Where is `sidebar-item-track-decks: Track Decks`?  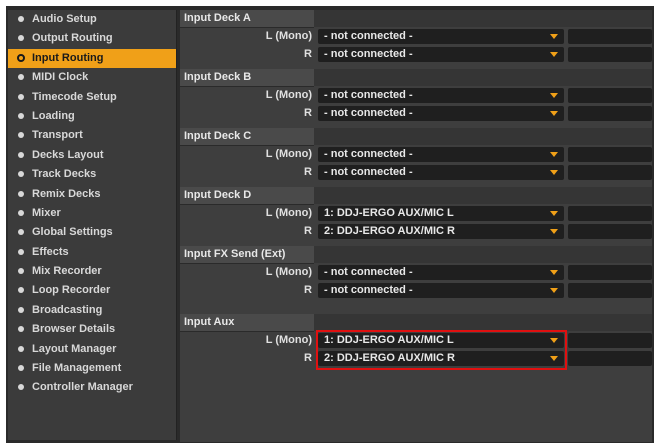 sidebar-item-track-decks: Track Decks is located at coordinates (92, 174).